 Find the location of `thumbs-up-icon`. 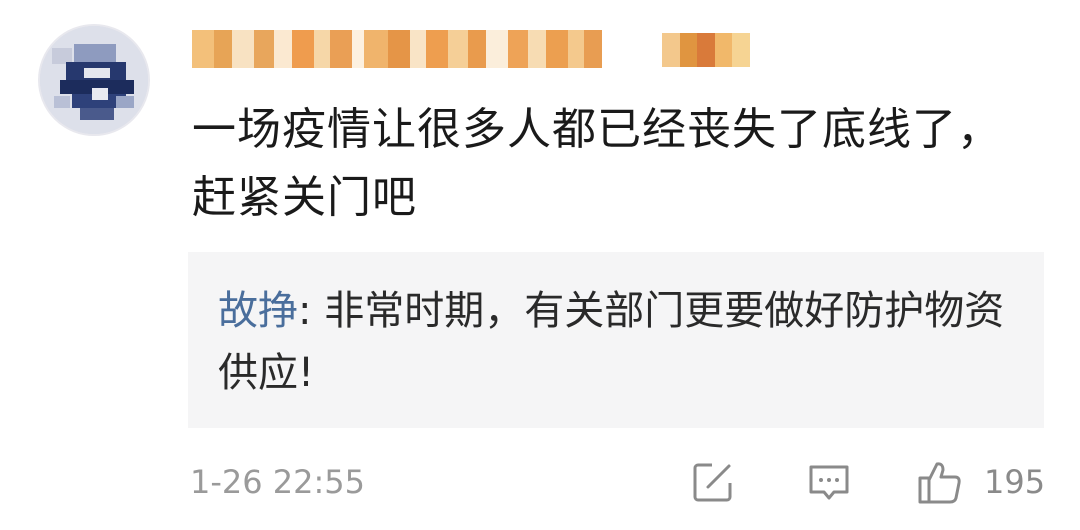

thumbs-up-icon is located at coordinates (940, 482).